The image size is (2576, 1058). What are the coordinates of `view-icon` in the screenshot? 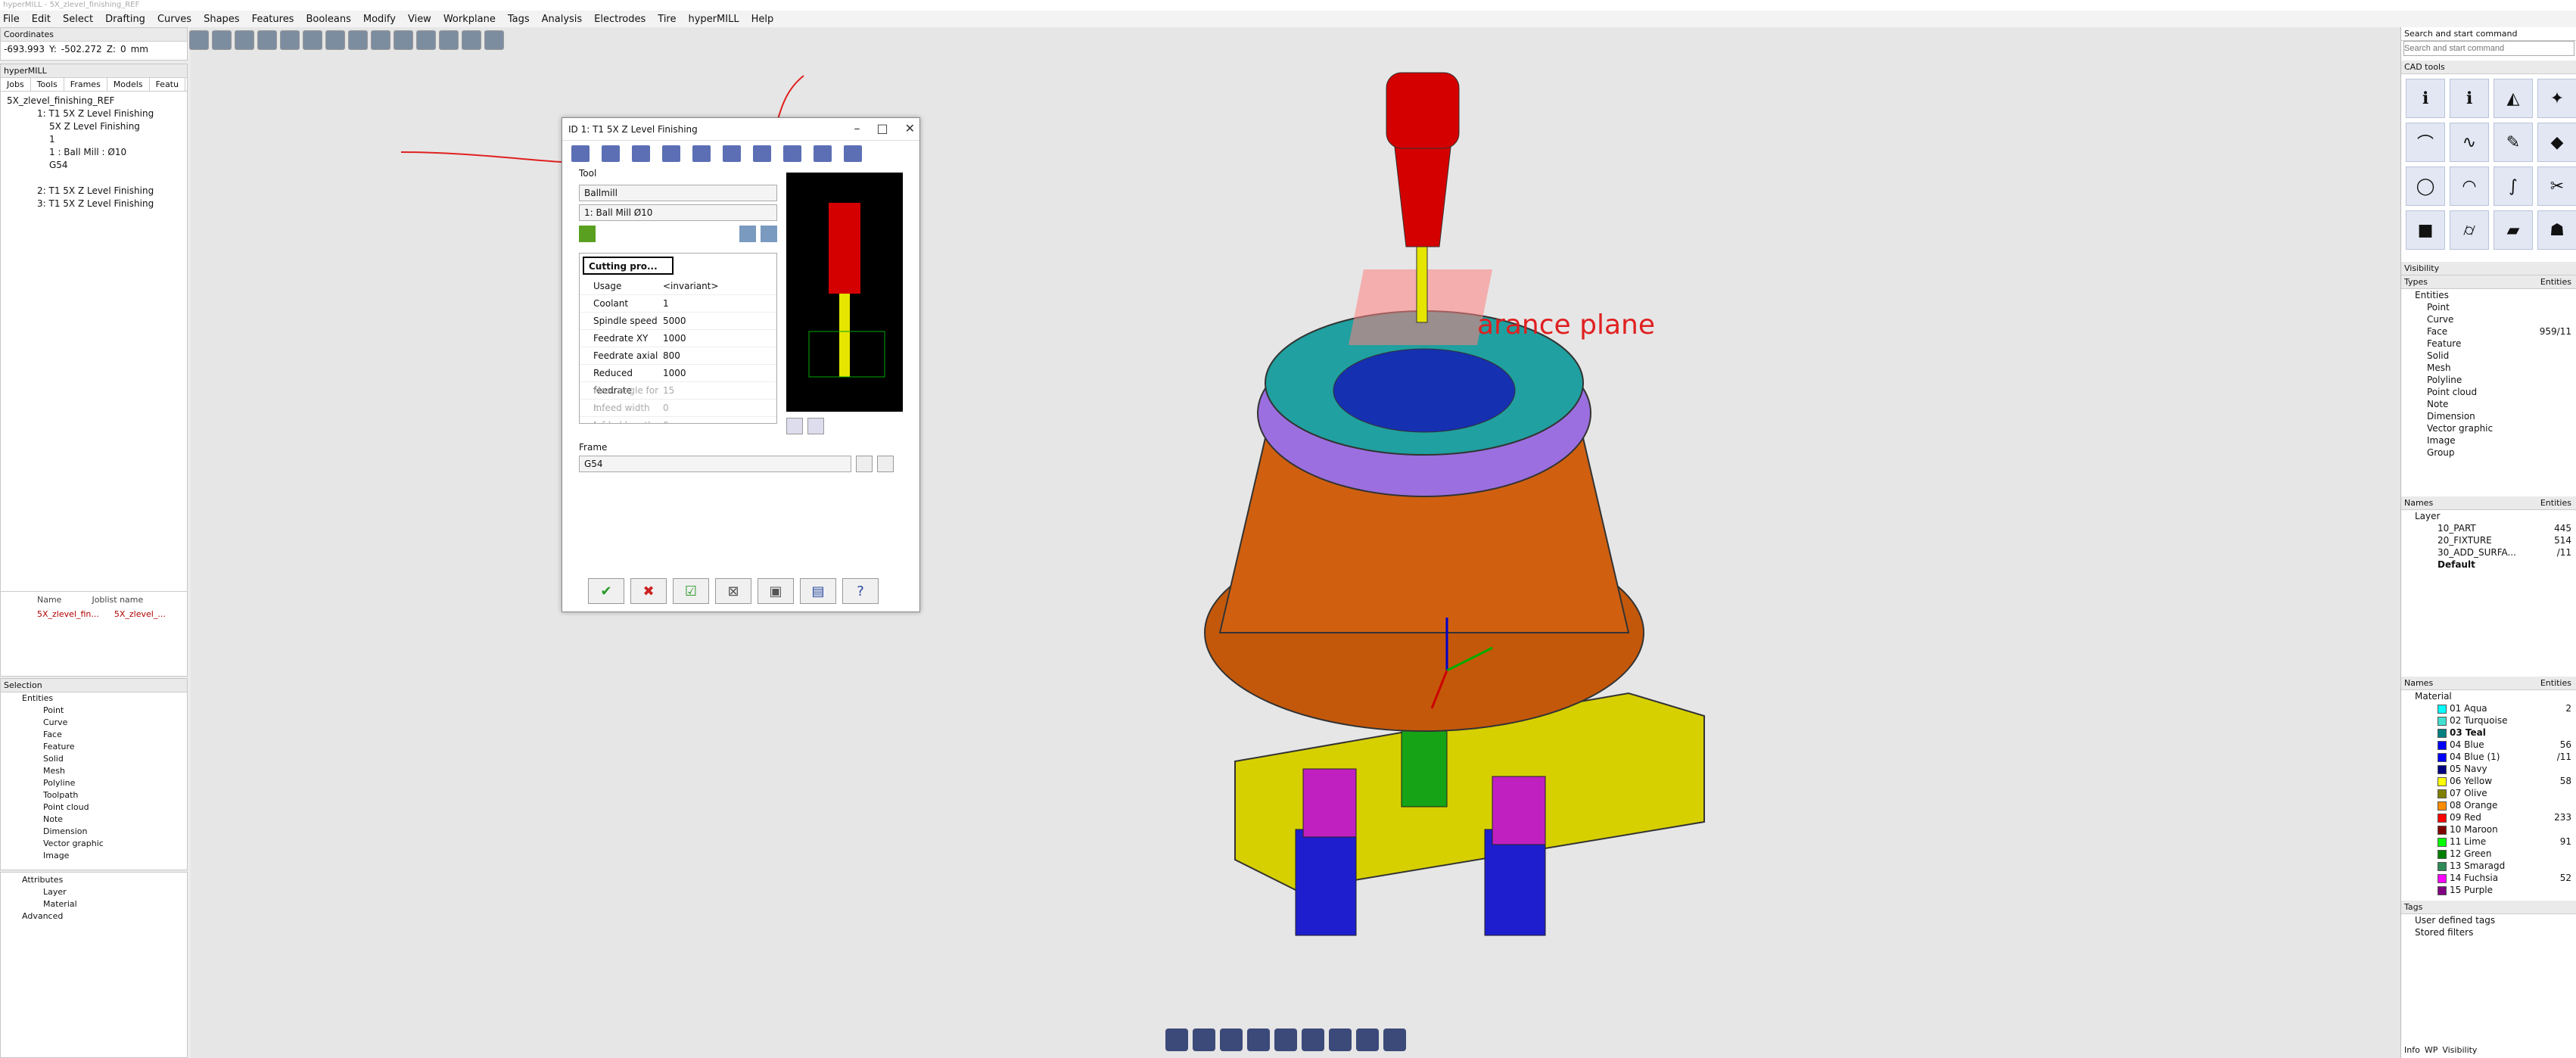 It's located at (1204, 1039).